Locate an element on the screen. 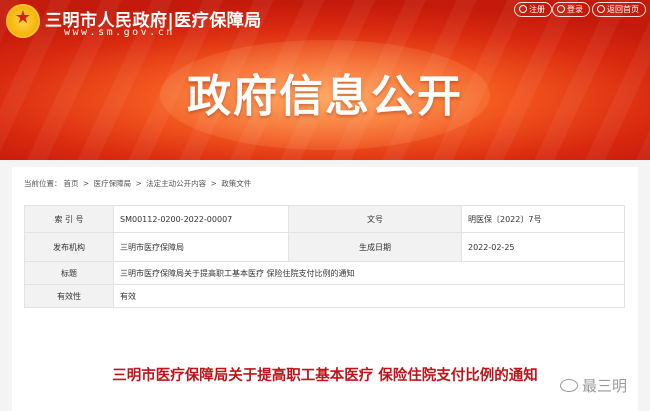 This screenshot has height=411, width=650. index-value: SM00112-0200-2022-00007 is located at coordinates (201, 219).